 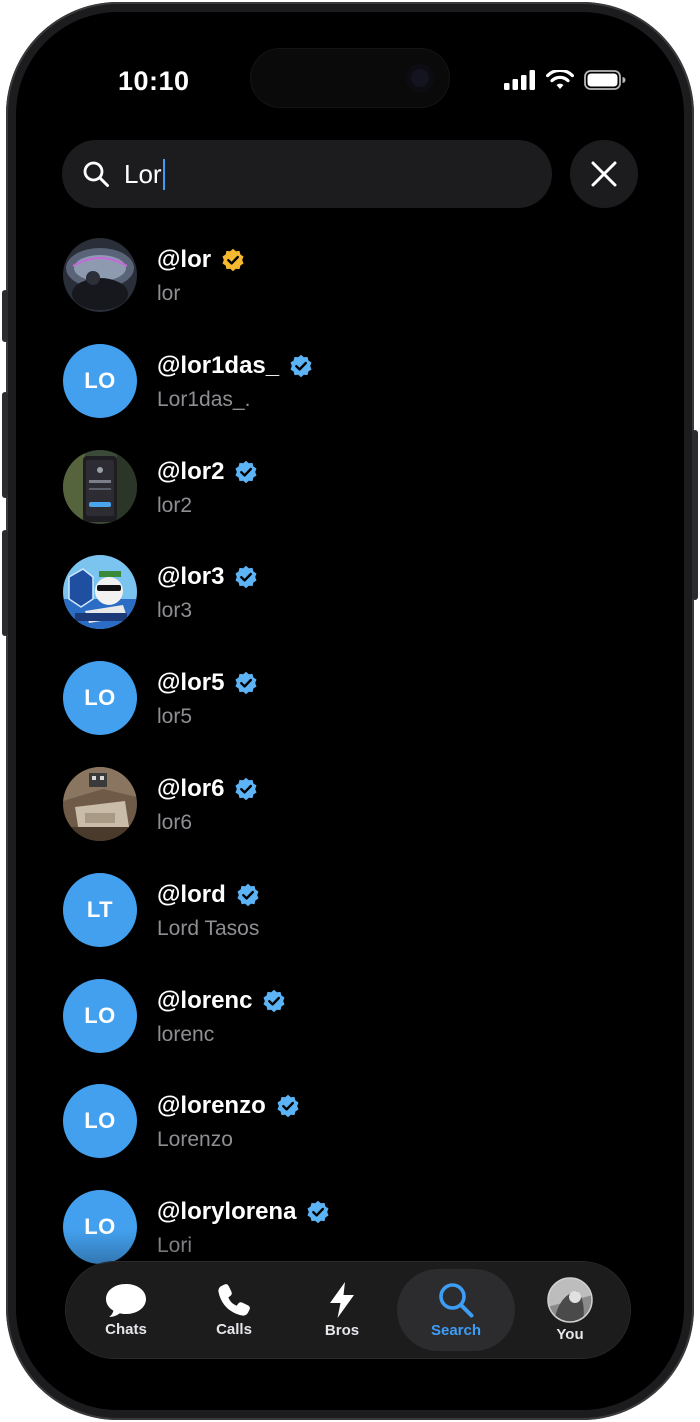 I want to click on cellular-signal-icon, so click(x=519, y=80).